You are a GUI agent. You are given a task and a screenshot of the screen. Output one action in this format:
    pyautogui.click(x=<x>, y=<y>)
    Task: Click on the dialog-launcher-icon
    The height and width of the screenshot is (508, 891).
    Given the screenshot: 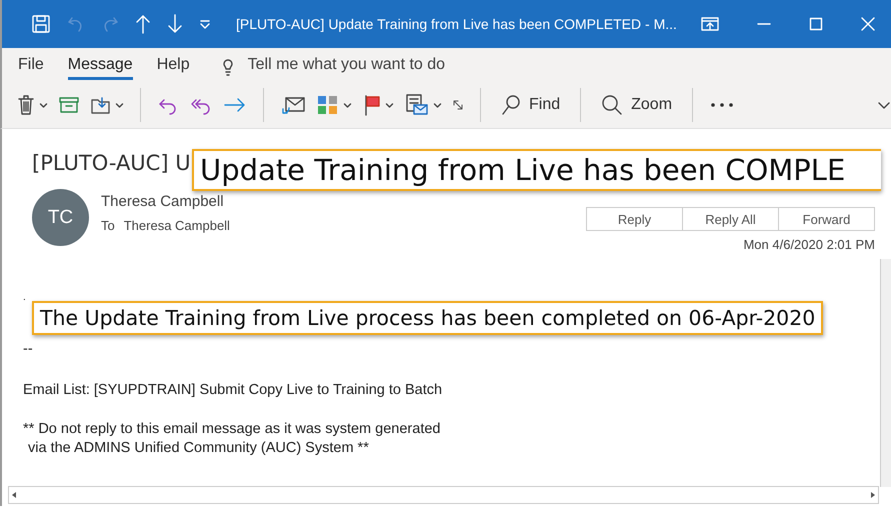 What is the action you would take?
    pyautogui.click(x=458, y=105)
    